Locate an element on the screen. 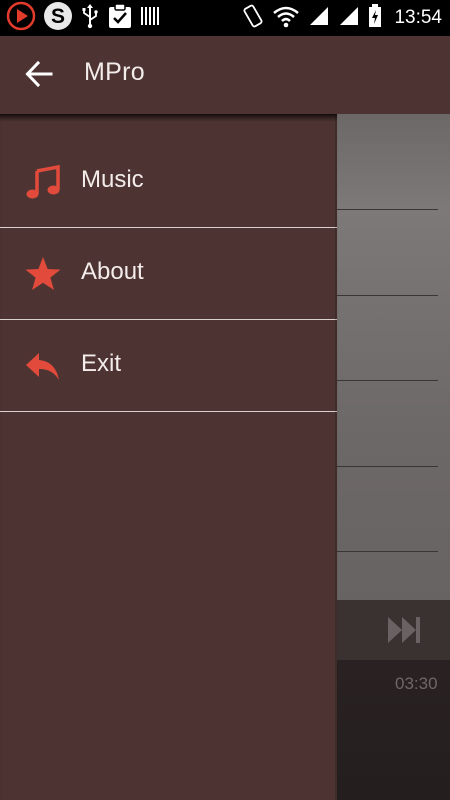 Image resolution: width=450 pixels, height=800 pixels. drawer-item-label: Music is located at coordinates (112, 179).